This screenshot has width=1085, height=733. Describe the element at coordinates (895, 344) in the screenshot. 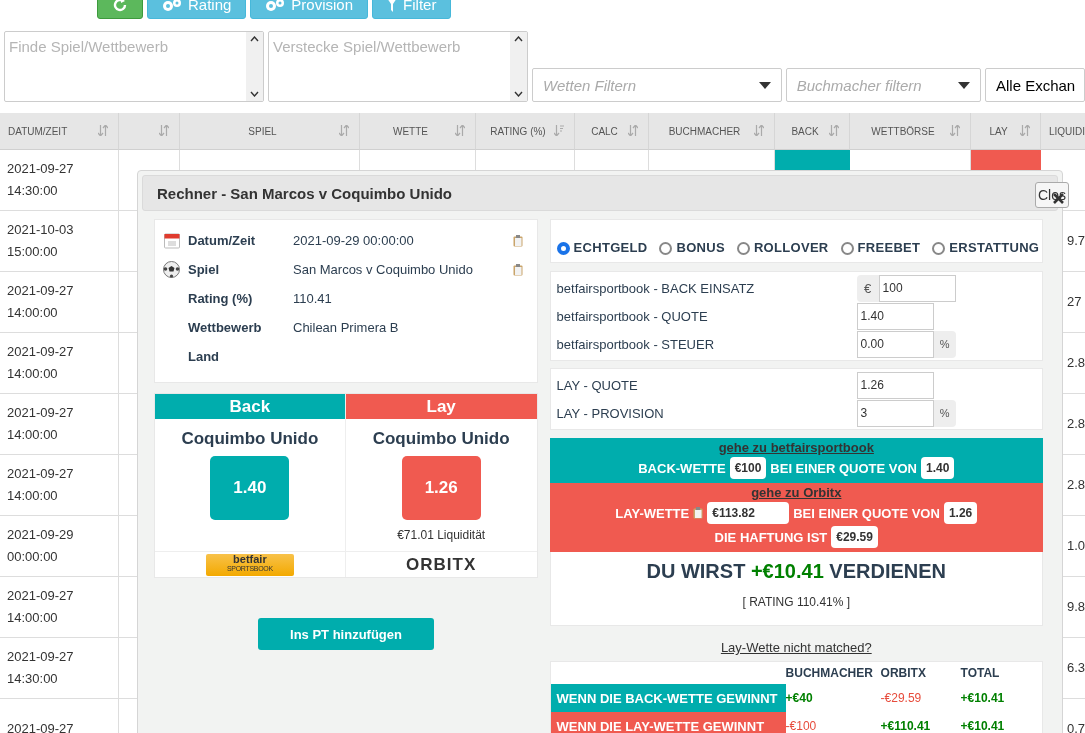

I see `input-field: 0.00` at that location.